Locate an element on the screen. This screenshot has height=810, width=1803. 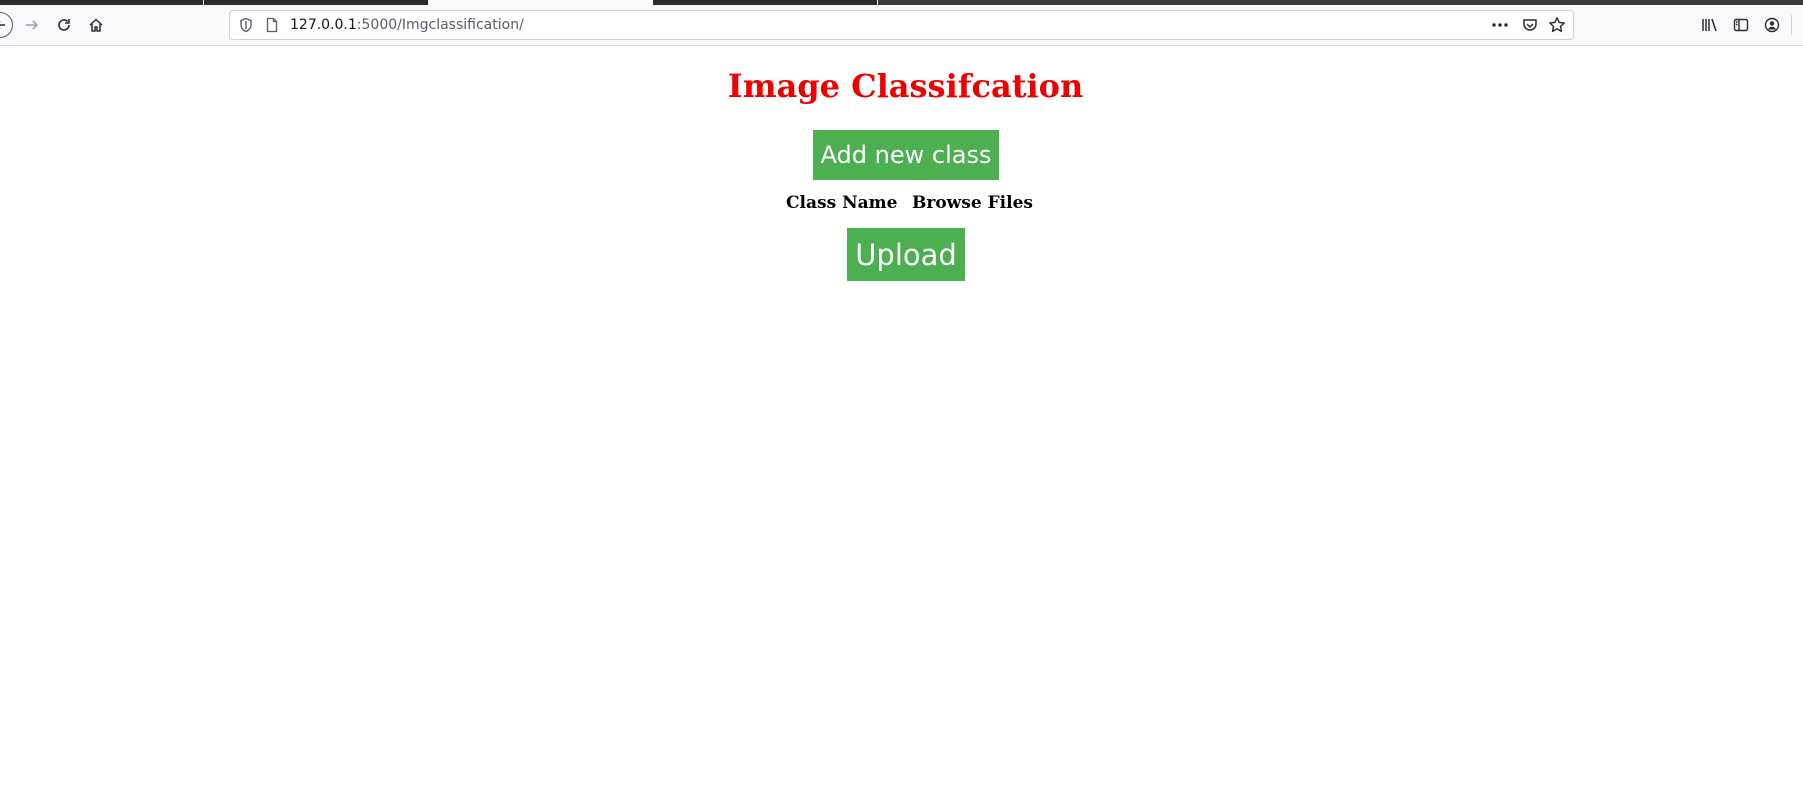
url-text: 127.0.0.1:5000/Imgclassification/ is located at coordinates (407, 25).